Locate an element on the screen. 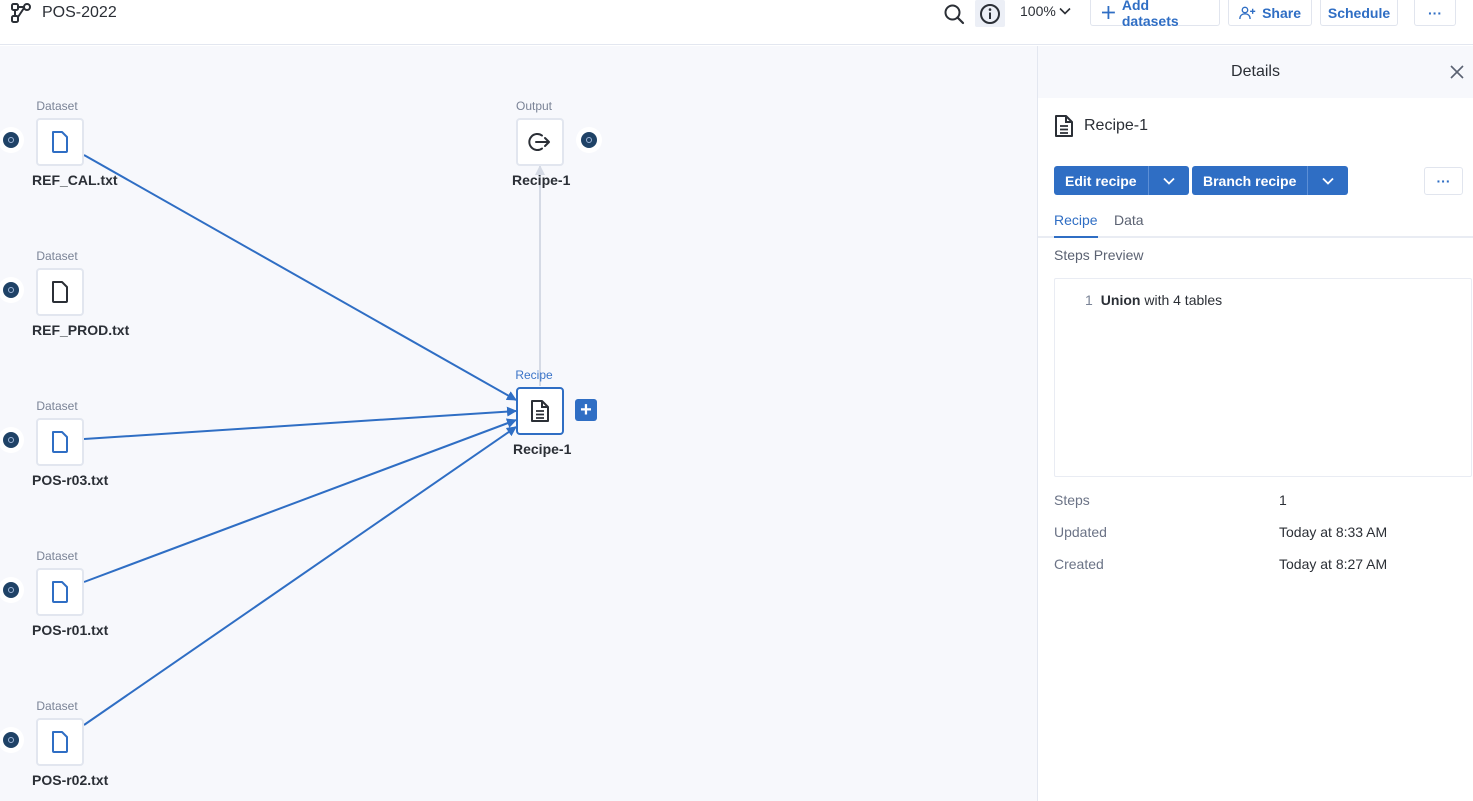  search-button is located at coordinates (954, 13).